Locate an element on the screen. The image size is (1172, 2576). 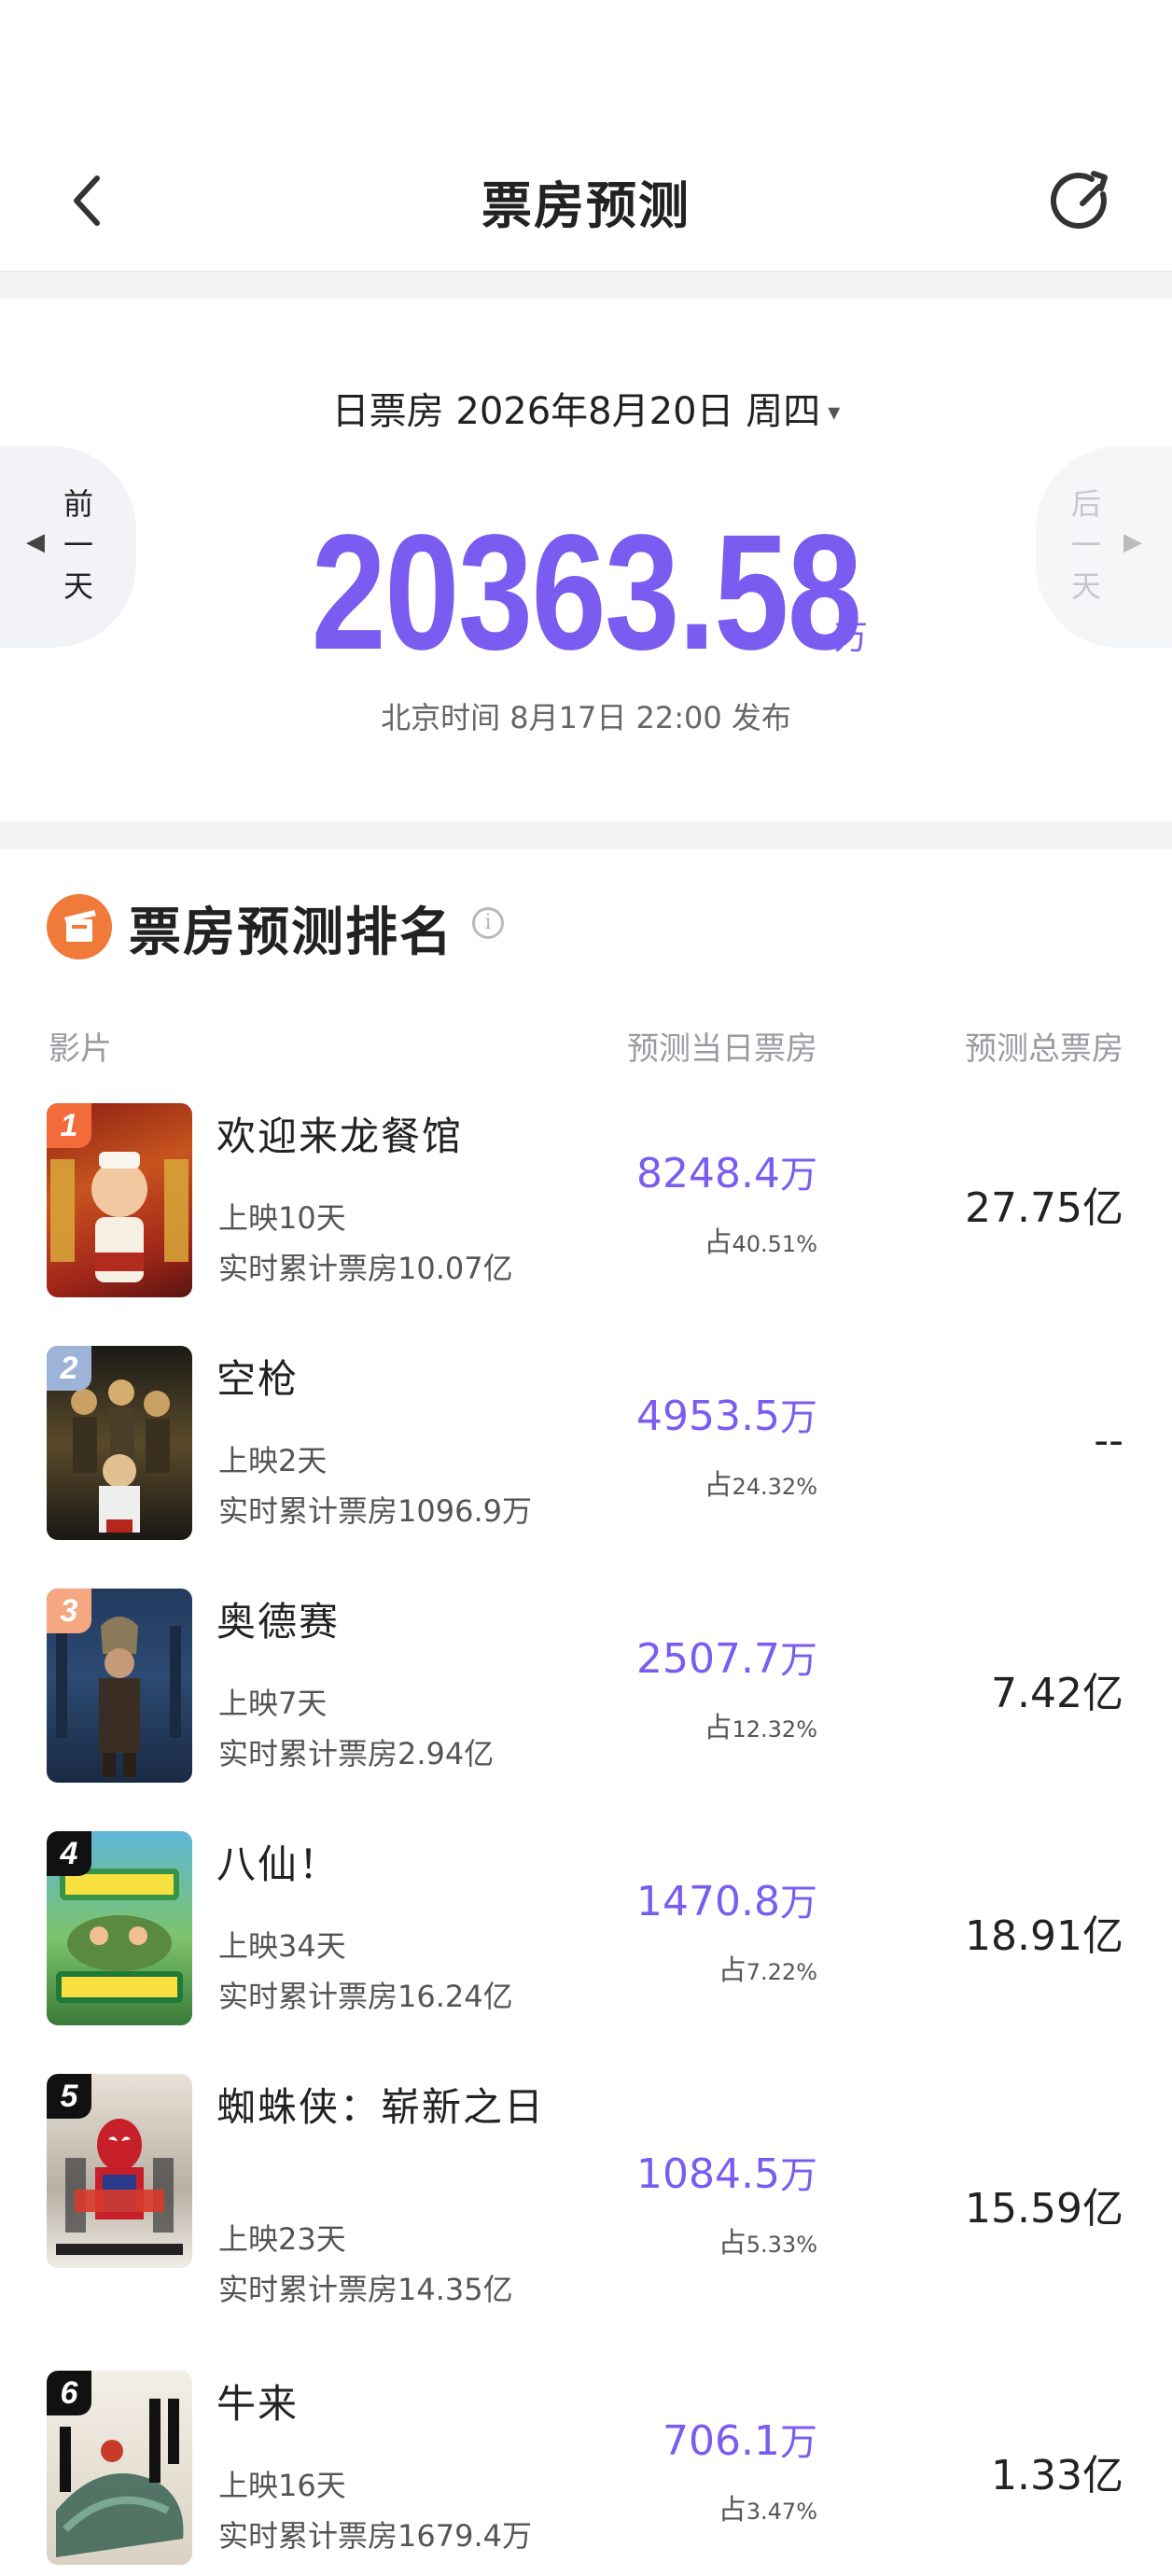
cumulative-gross: 实时累计票房2.94亿 is located at coordinates (356, 1753).